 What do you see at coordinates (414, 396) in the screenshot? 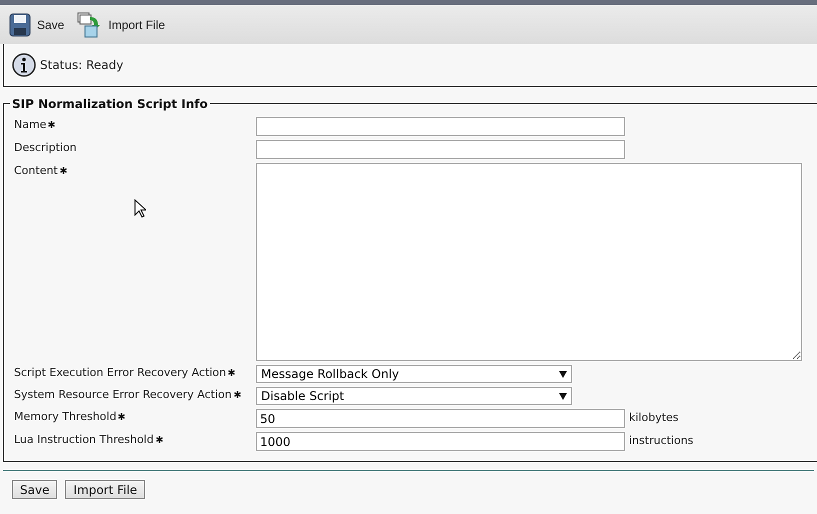
I see `dropdown-select: Disable Script` at bounding box center [414, 396].